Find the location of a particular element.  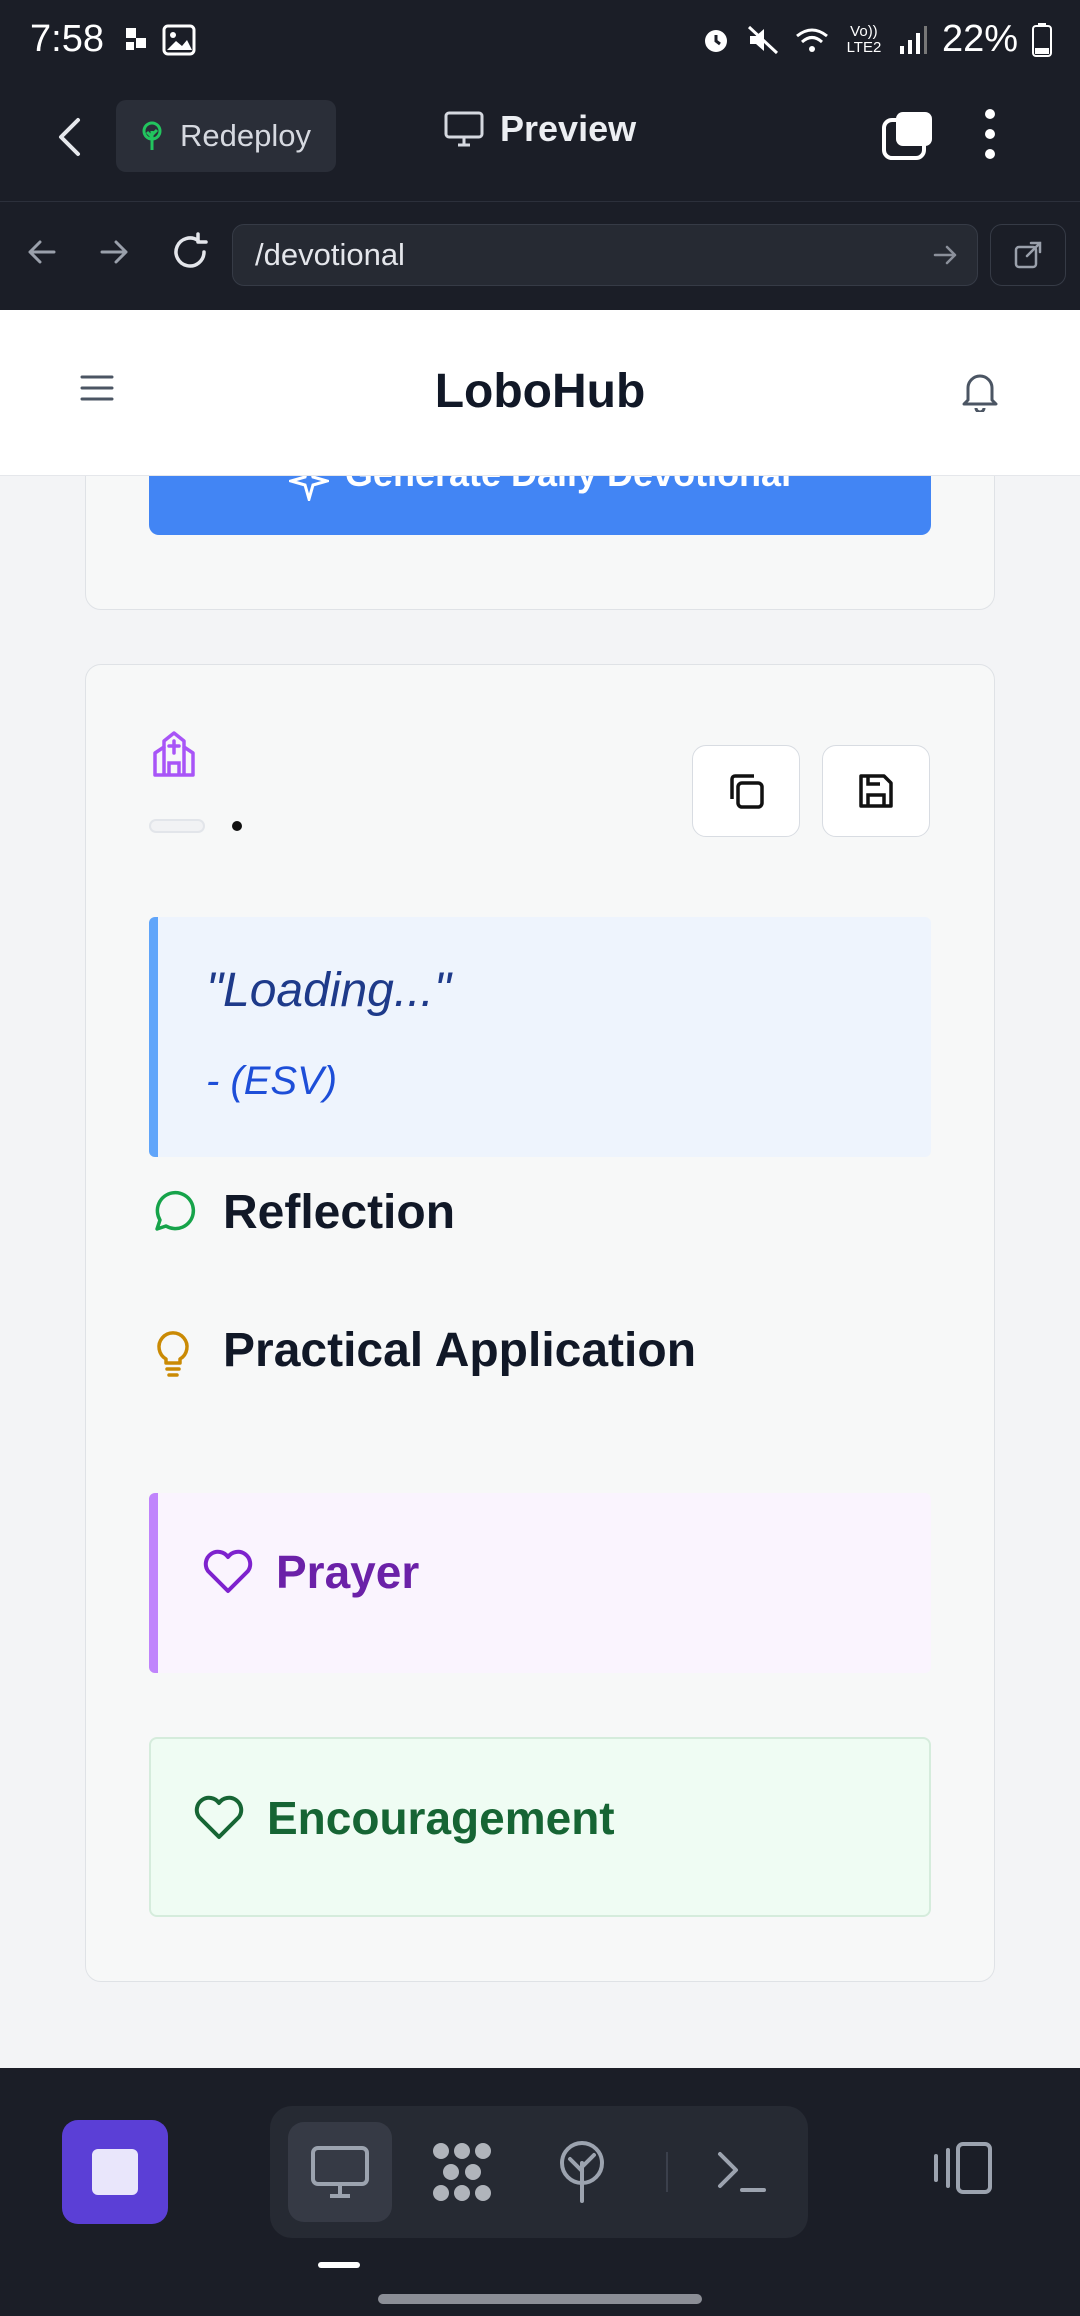

nodes-icon is located at coordinates (462, 2172).